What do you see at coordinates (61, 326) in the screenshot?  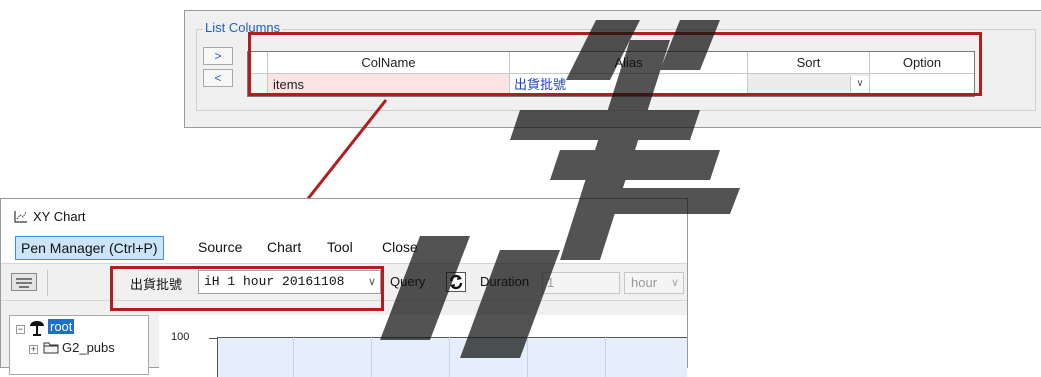 I see `tree-root-label: root` at bounding box center [61, 326].